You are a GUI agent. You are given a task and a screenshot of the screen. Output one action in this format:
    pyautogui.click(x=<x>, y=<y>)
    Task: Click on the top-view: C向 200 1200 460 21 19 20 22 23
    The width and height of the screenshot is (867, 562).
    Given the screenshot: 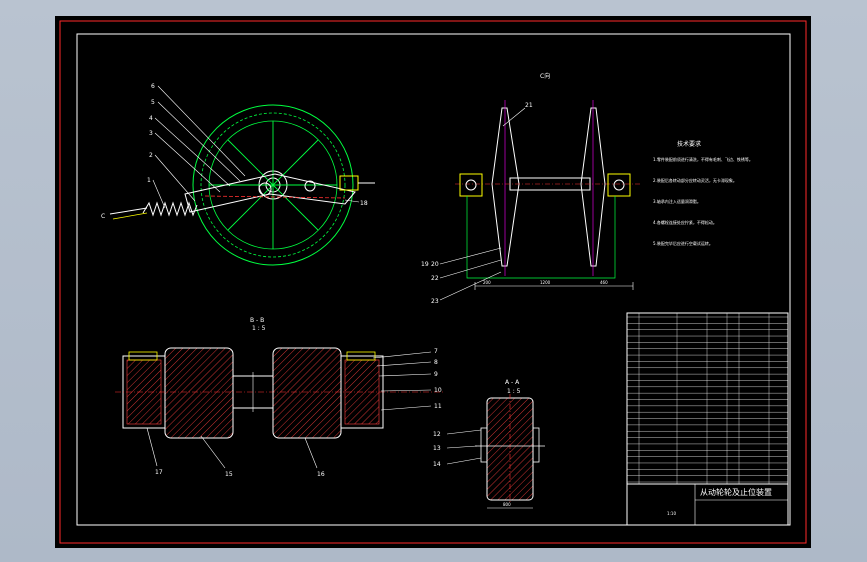 What is the action you would take?
    pyautogui.click(x=530, y=188)
    